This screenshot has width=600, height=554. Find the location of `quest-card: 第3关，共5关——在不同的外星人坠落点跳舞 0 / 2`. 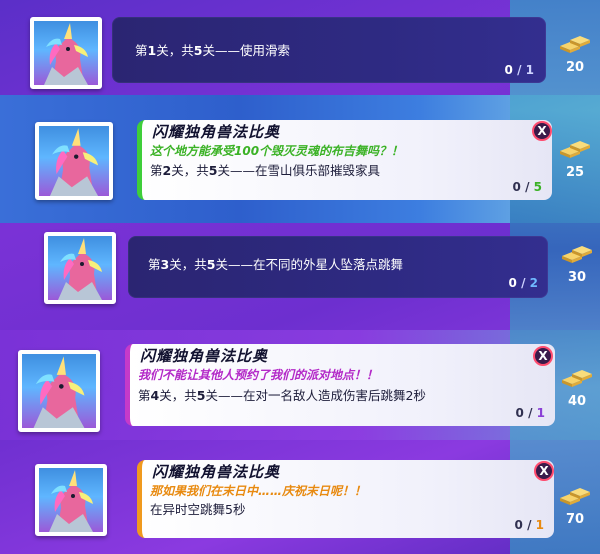

quest-card: 第3关，共5关——在不同的外星人坠落点跳舞 0 / 2 is located at coordinates (338, 267).